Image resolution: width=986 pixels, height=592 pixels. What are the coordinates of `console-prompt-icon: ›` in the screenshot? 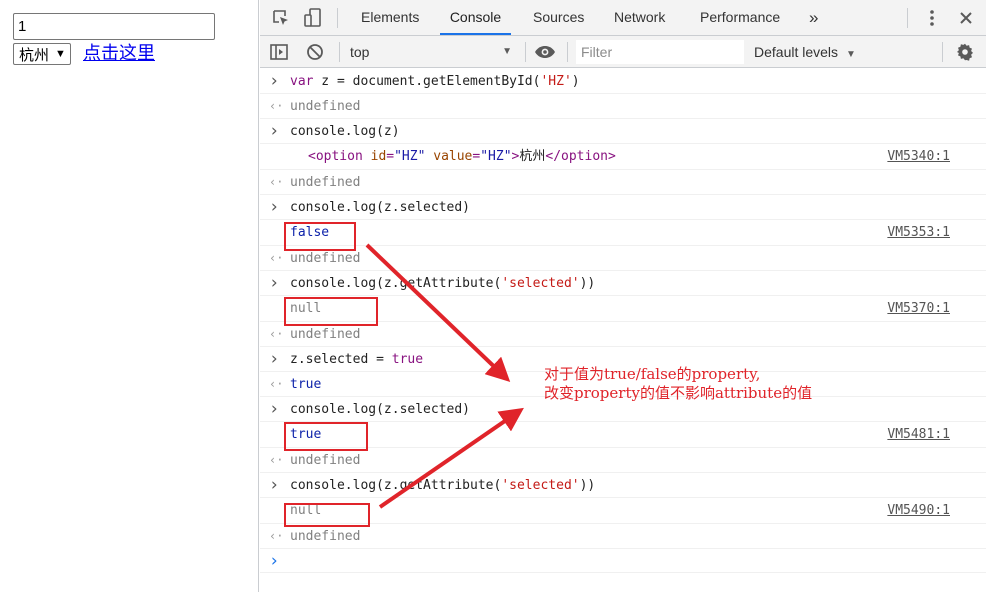 It's located at (274, 561).